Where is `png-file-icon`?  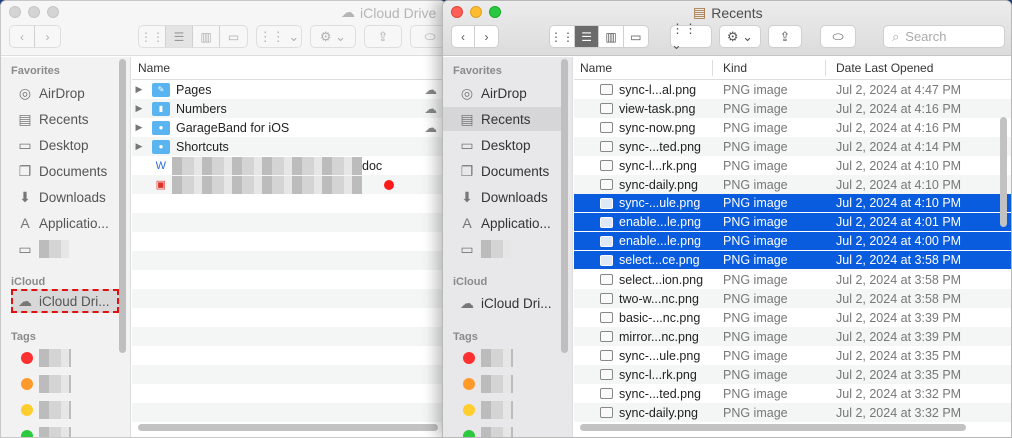
png-file-icon is located at coordinates (606, 165).